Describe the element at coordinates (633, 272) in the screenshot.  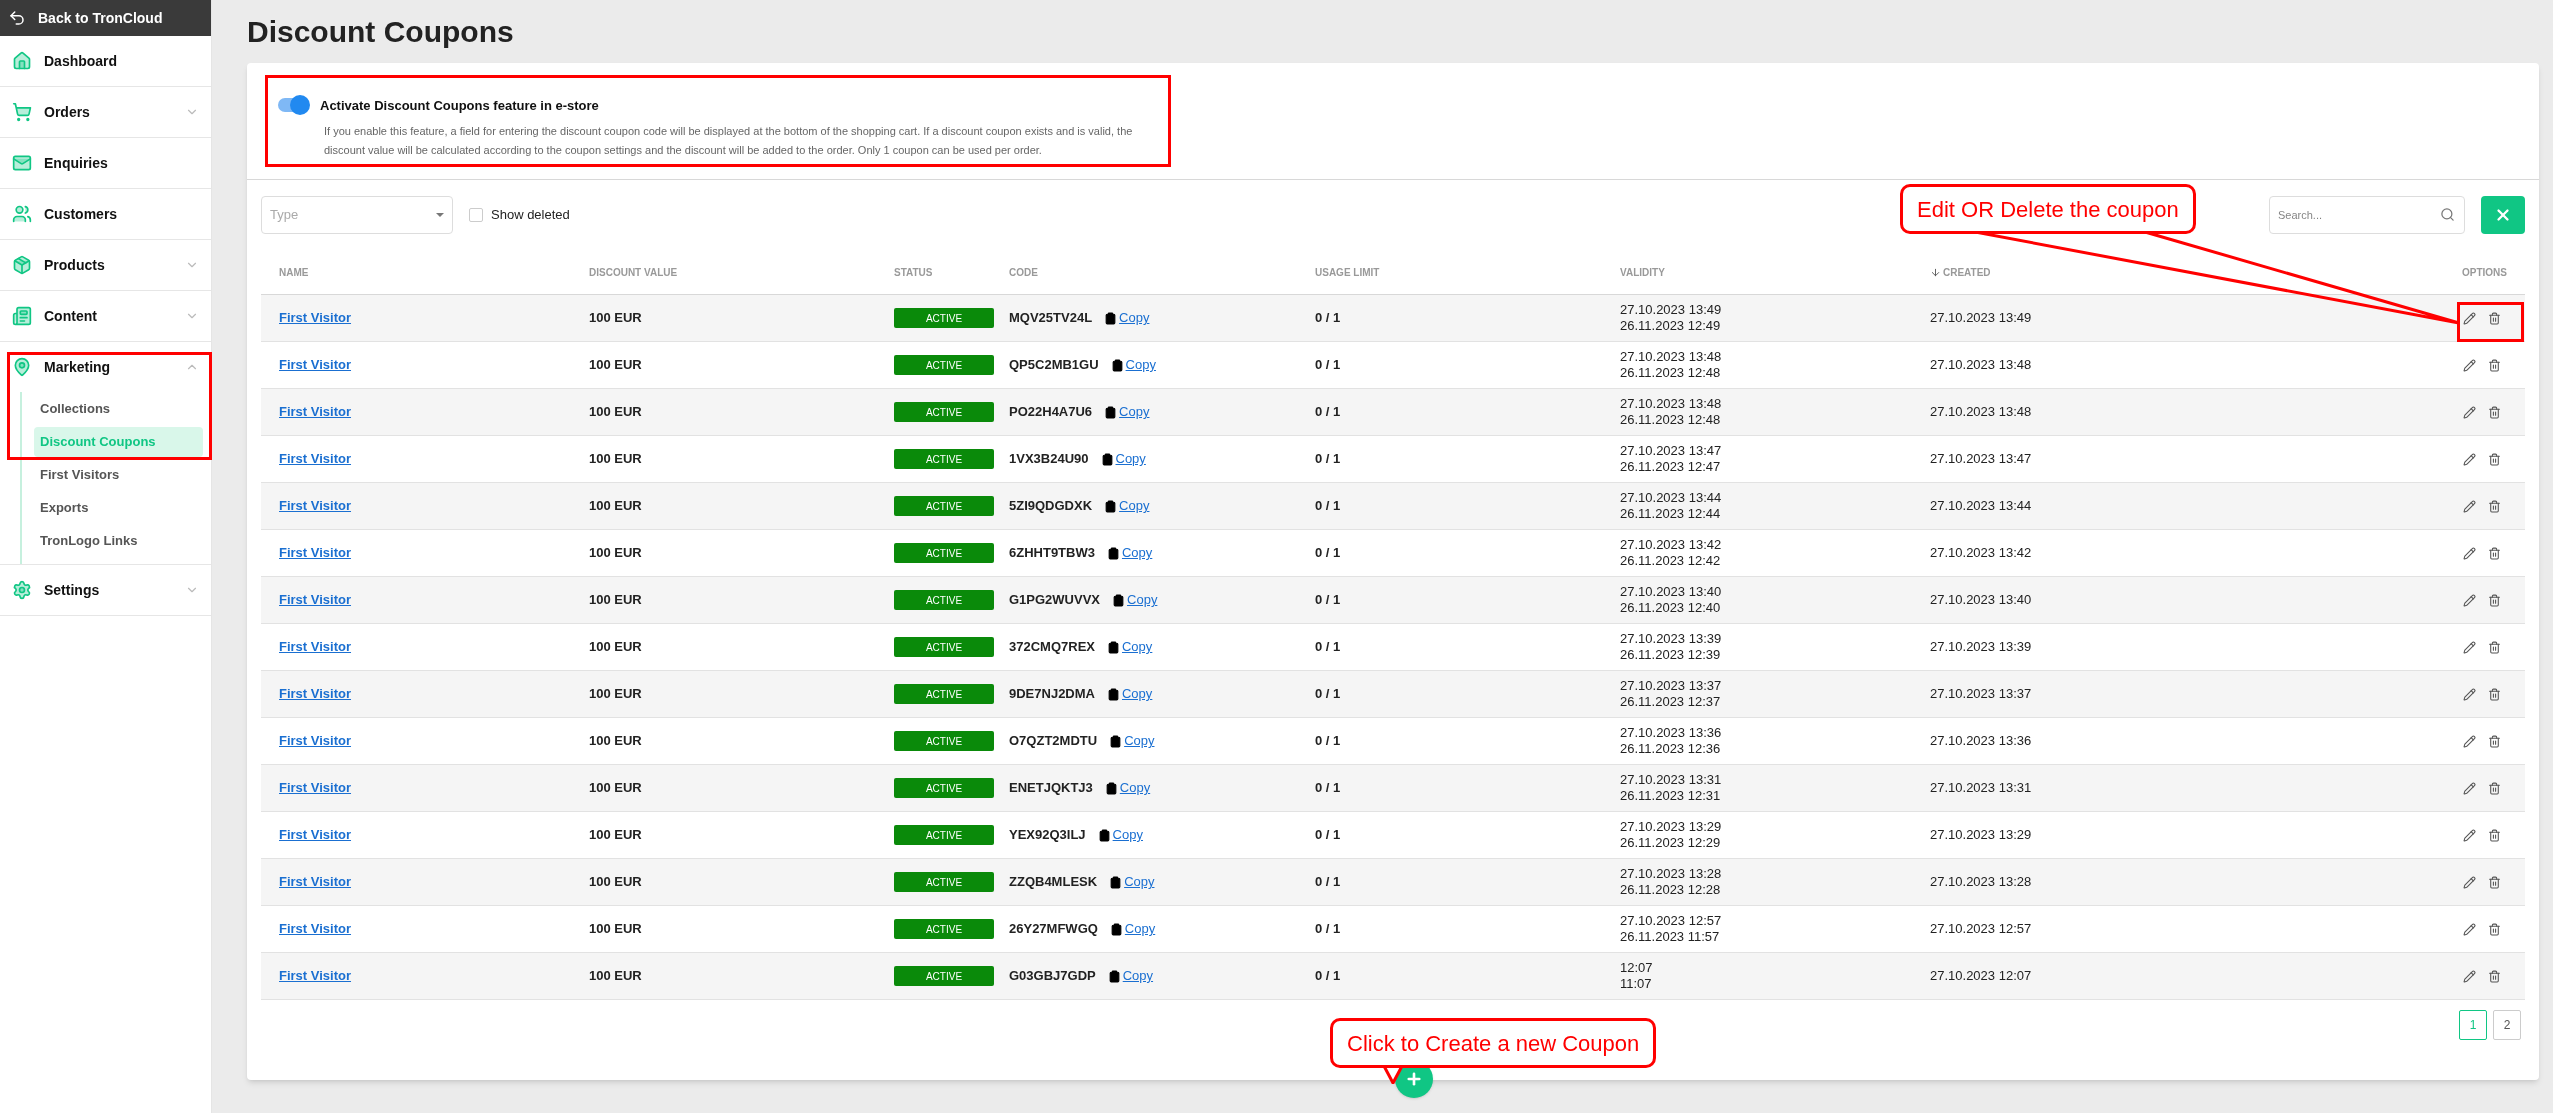
I see `column-header: DISCOUNT VALUE` at that location.